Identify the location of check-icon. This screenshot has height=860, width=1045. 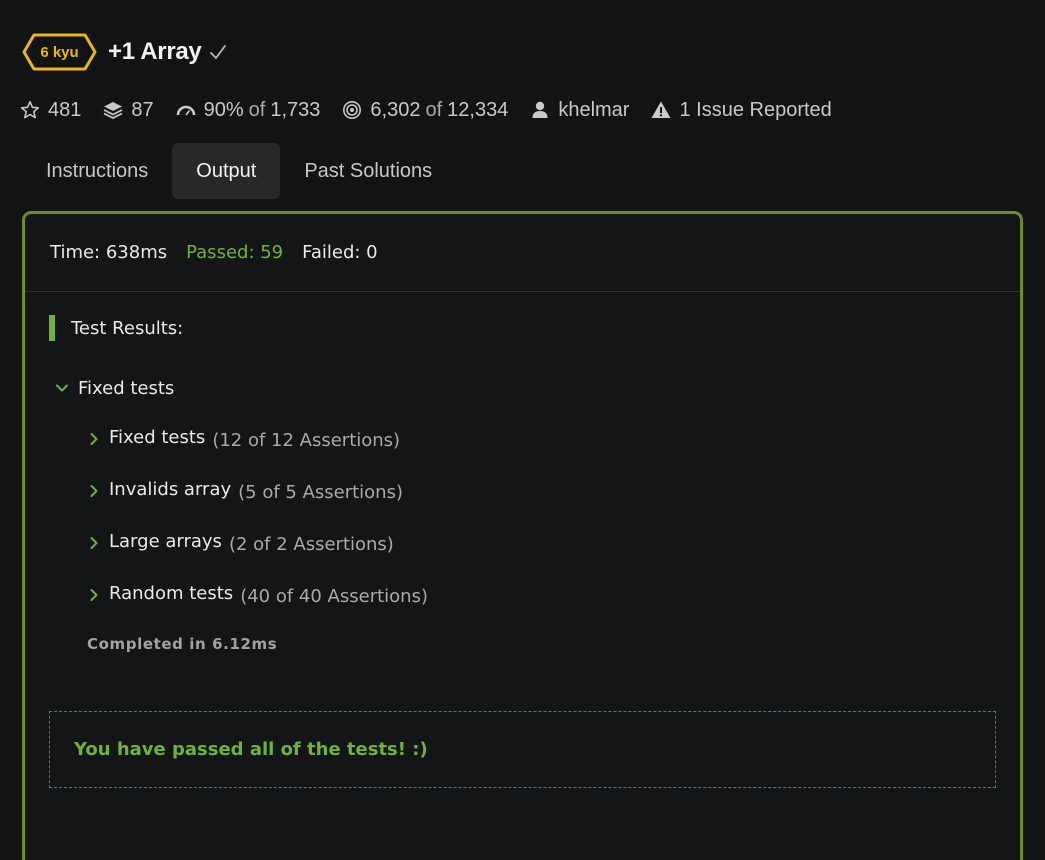
(218, 52).